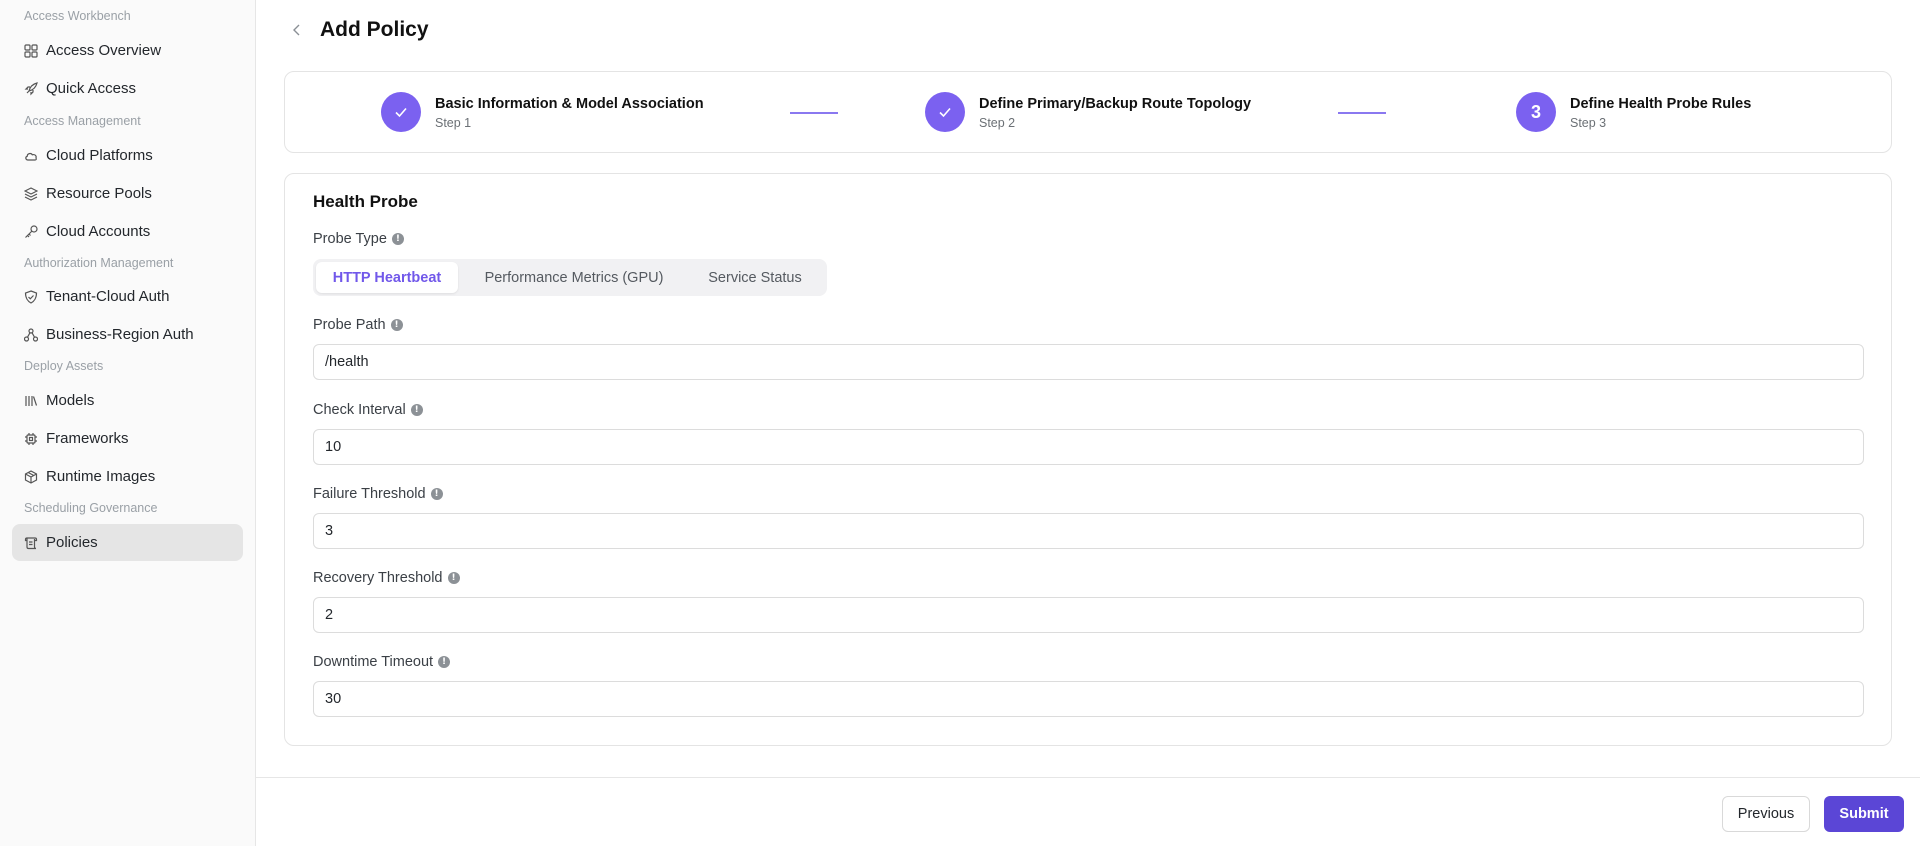  I want to click on grid-icon, so click(31, 50).